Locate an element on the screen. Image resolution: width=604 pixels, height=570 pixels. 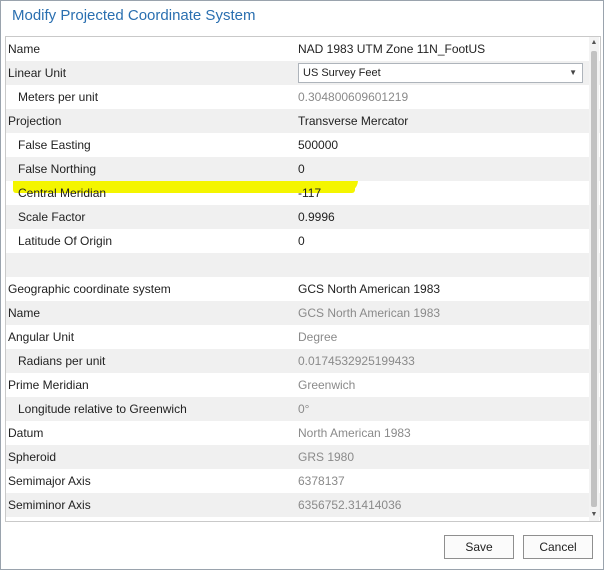
row-false-easting: False Easting 500000 is located at coordinates (303, 145).